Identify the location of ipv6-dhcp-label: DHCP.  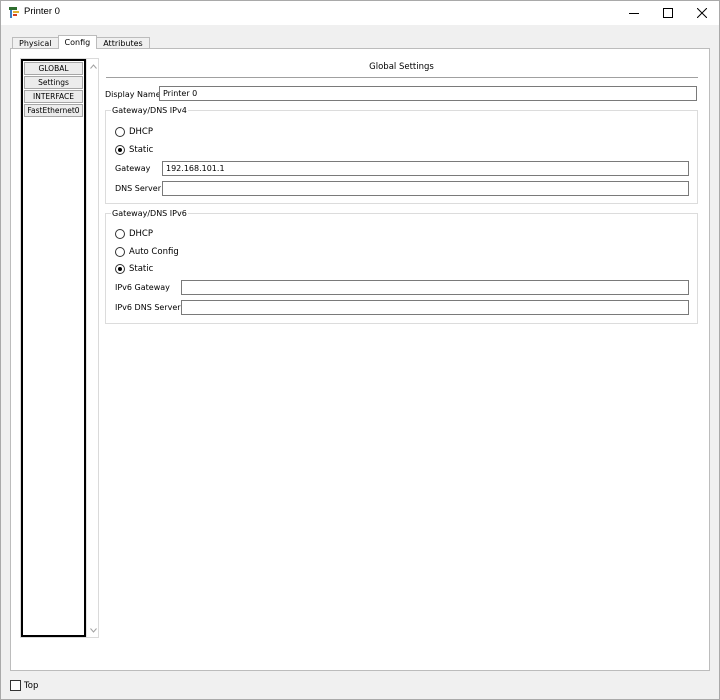
(141, 234).